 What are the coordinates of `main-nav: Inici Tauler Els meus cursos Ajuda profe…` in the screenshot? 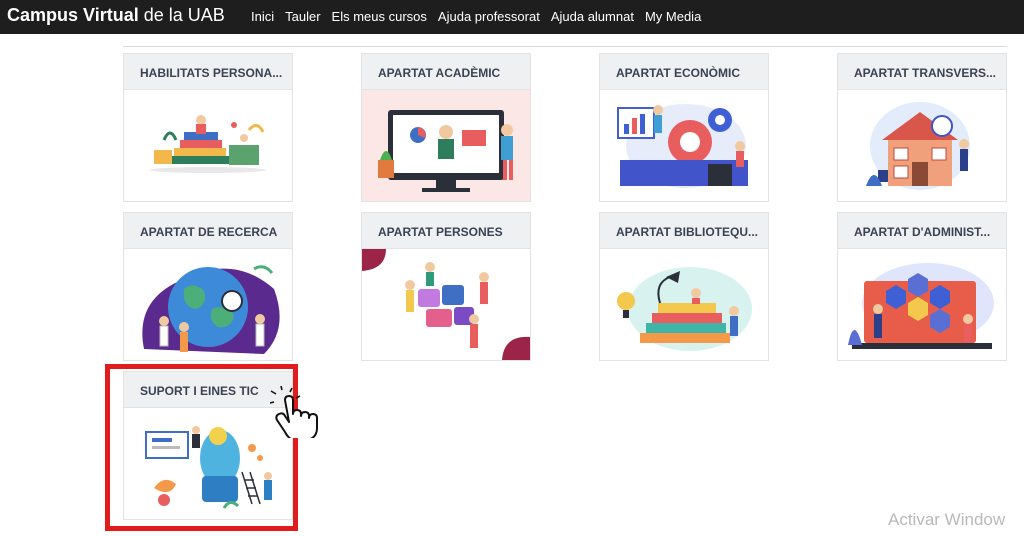 It's located at (481, 16).